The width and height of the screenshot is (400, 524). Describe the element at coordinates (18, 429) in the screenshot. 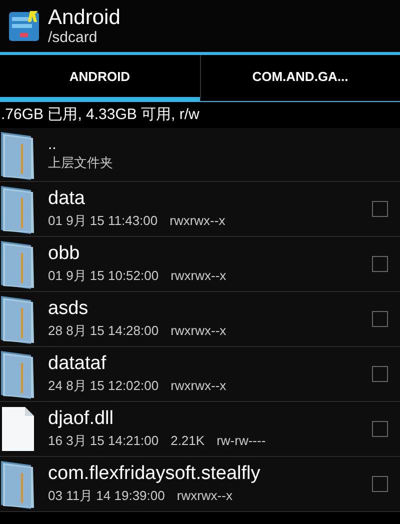

I see `file-icon` at that location.